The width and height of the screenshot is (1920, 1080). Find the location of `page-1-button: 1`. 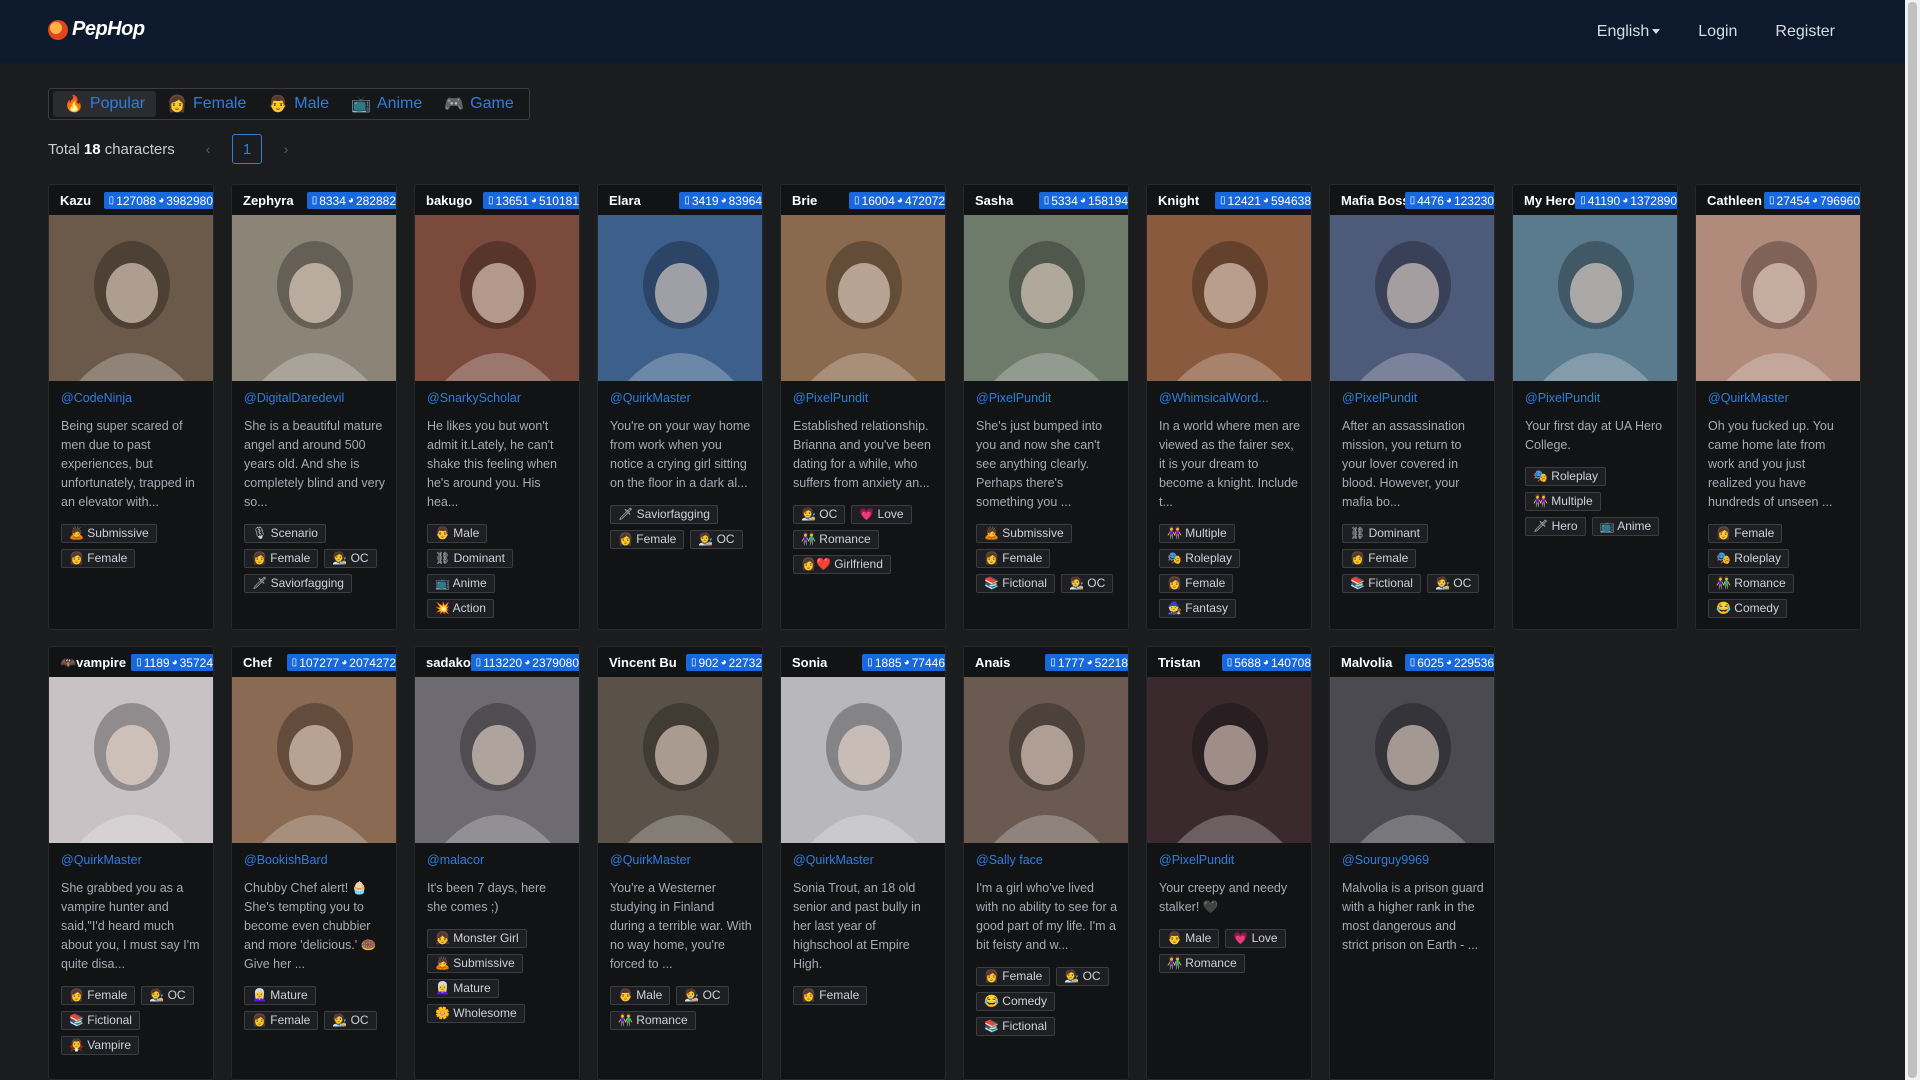

page-1-button: 1 is located at coordinates (247, 149).